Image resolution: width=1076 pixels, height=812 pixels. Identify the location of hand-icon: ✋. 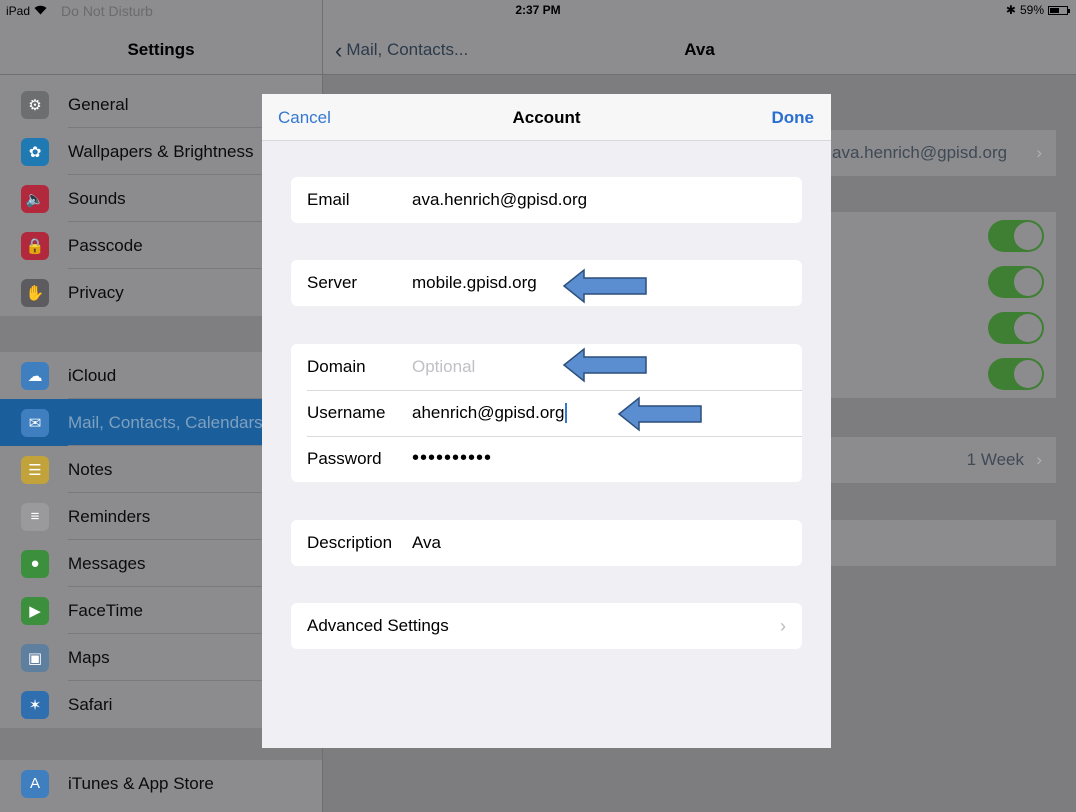
(35, 292).